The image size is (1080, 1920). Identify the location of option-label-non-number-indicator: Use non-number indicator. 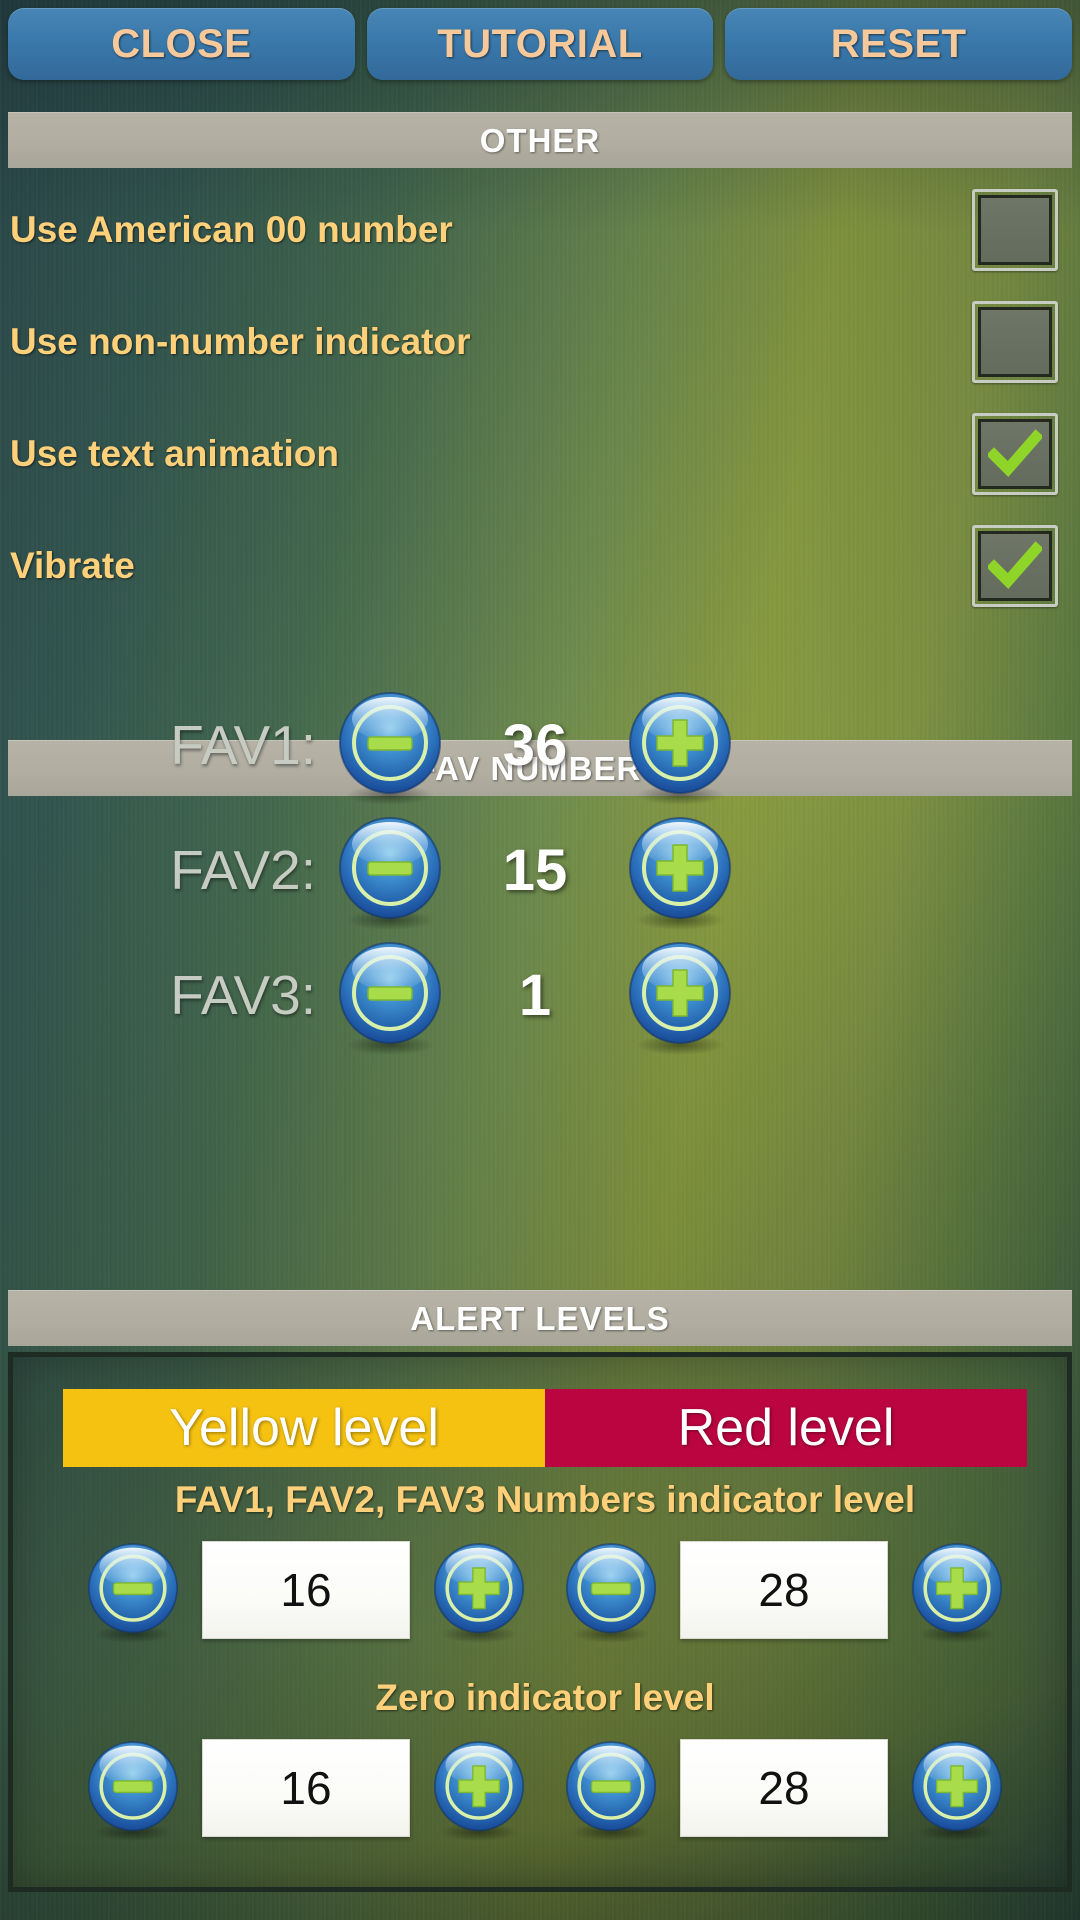
(240, 341).